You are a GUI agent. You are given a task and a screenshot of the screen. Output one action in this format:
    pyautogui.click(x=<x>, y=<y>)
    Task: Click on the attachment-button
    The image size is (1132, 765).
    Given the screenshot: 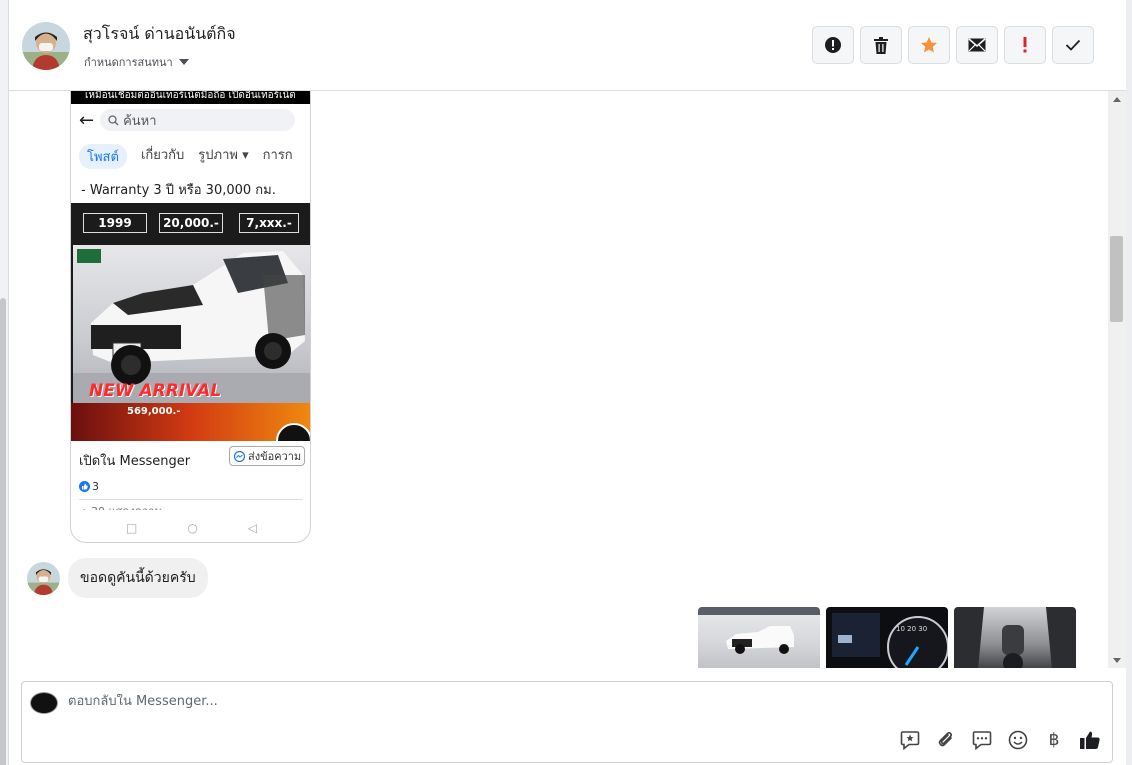 What is the action you would take?
    pyautogui.click(x=946, y=740)
    